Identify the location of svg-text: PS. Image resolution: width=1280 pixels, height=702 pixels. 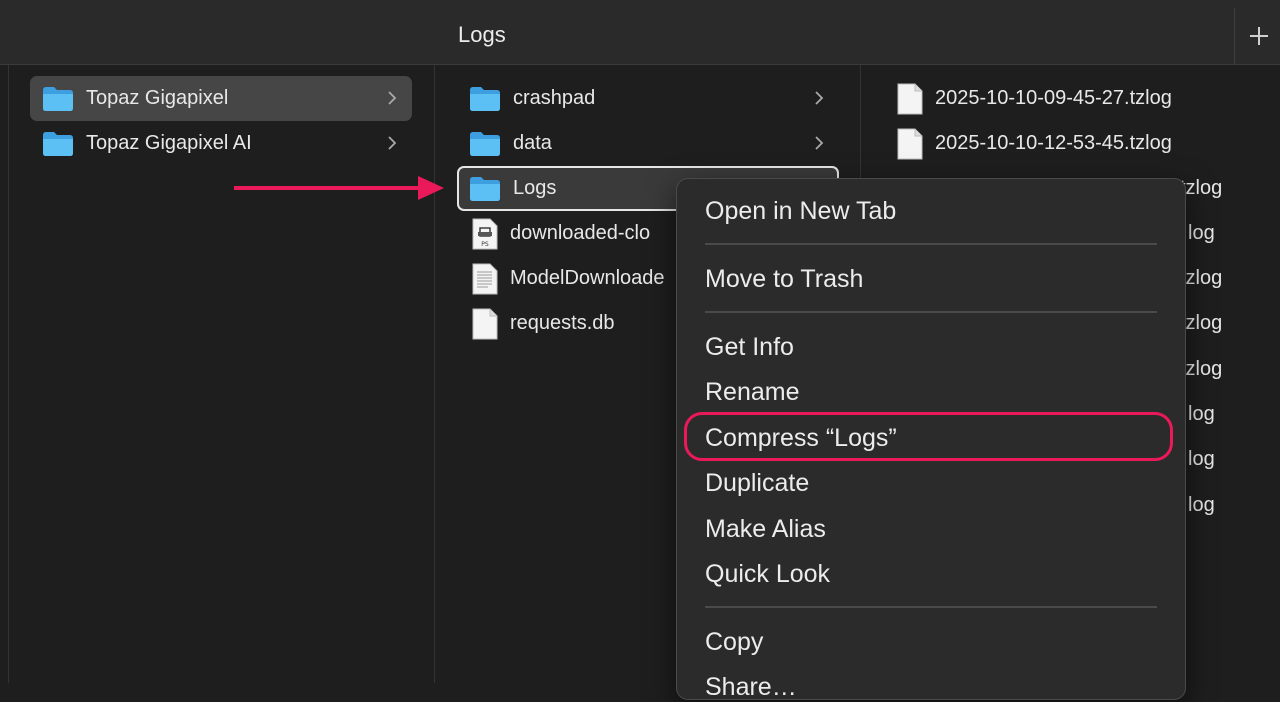
(485, 244).